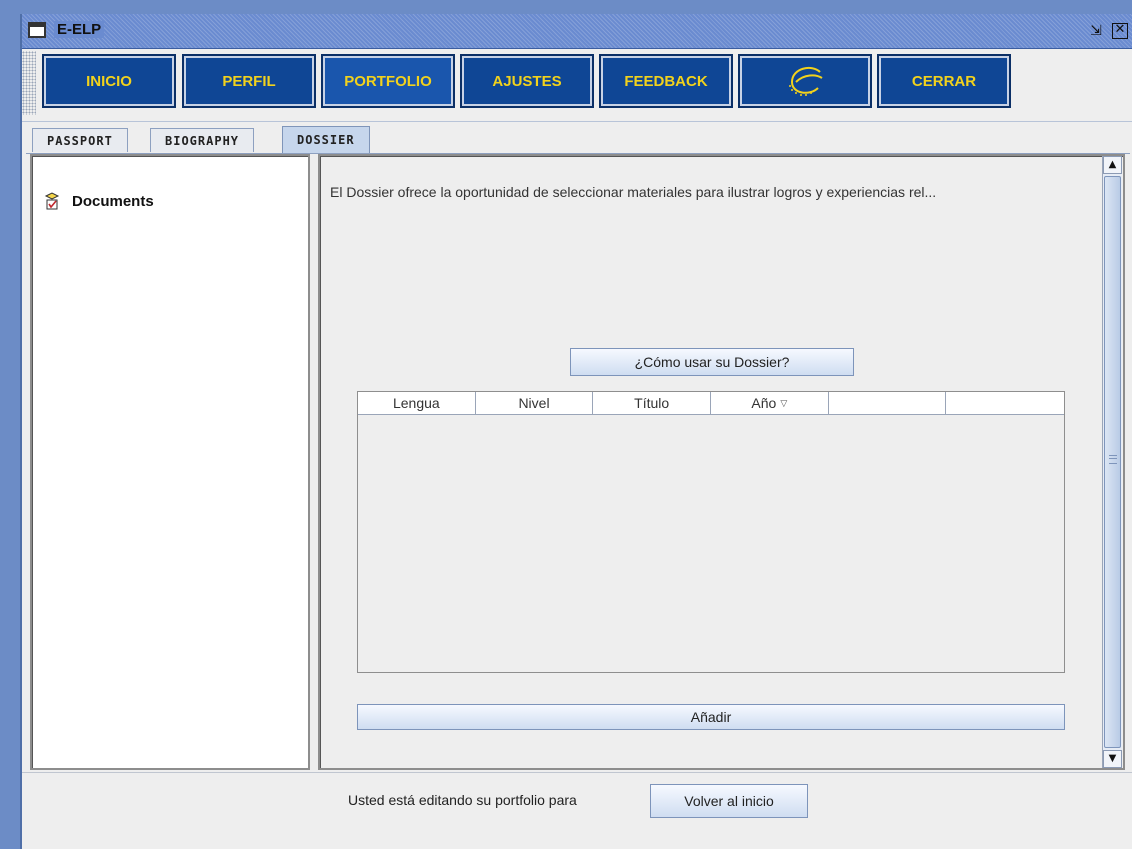 Image resolution: width=1132 pixels, height=849 pixels. I want to click on tab-biography: BIOGRAPHY, so click(202, 140).